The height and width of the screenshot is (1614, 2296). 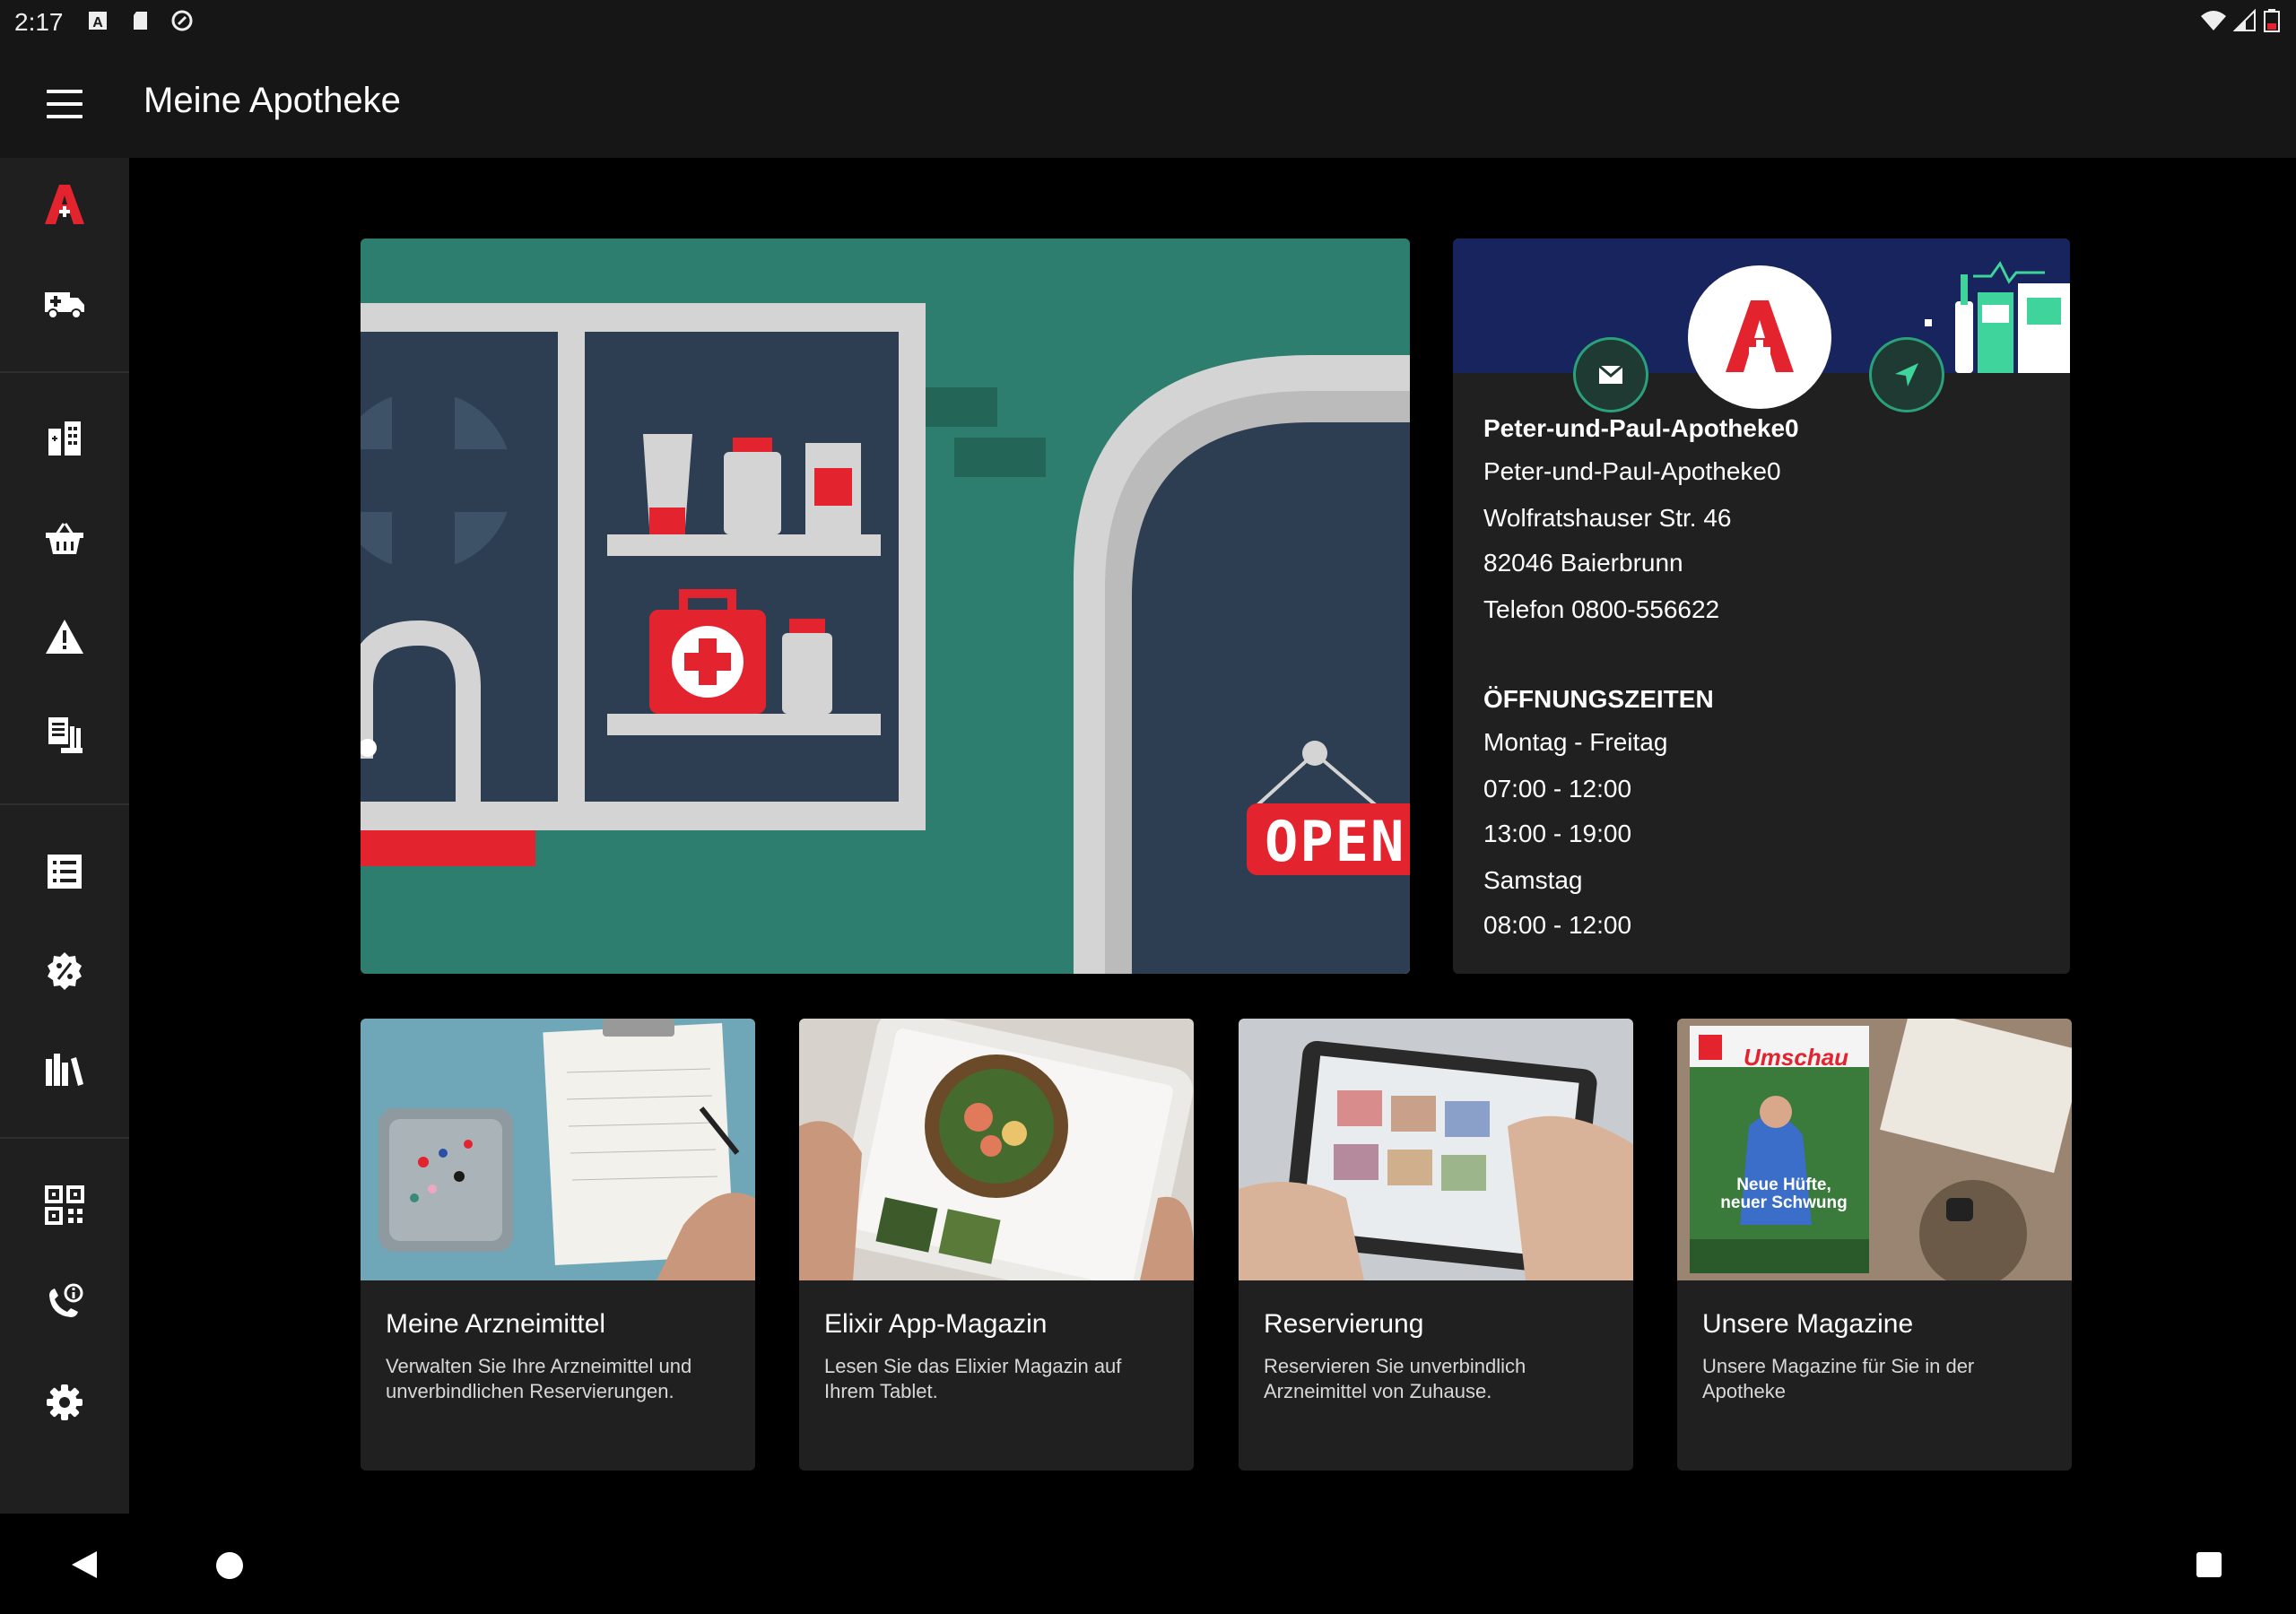 I want to click on system-navigation-bar, so click(x=1148, y=1564).